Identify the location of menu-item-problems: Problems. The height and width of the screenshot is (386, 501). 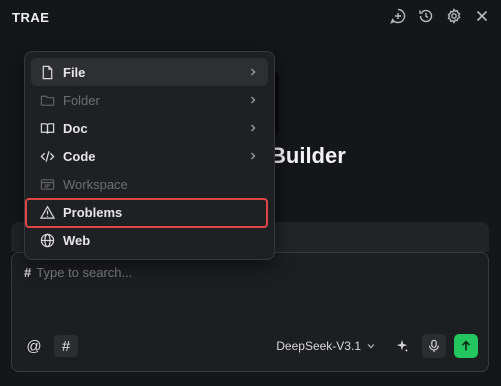
(149, 212).